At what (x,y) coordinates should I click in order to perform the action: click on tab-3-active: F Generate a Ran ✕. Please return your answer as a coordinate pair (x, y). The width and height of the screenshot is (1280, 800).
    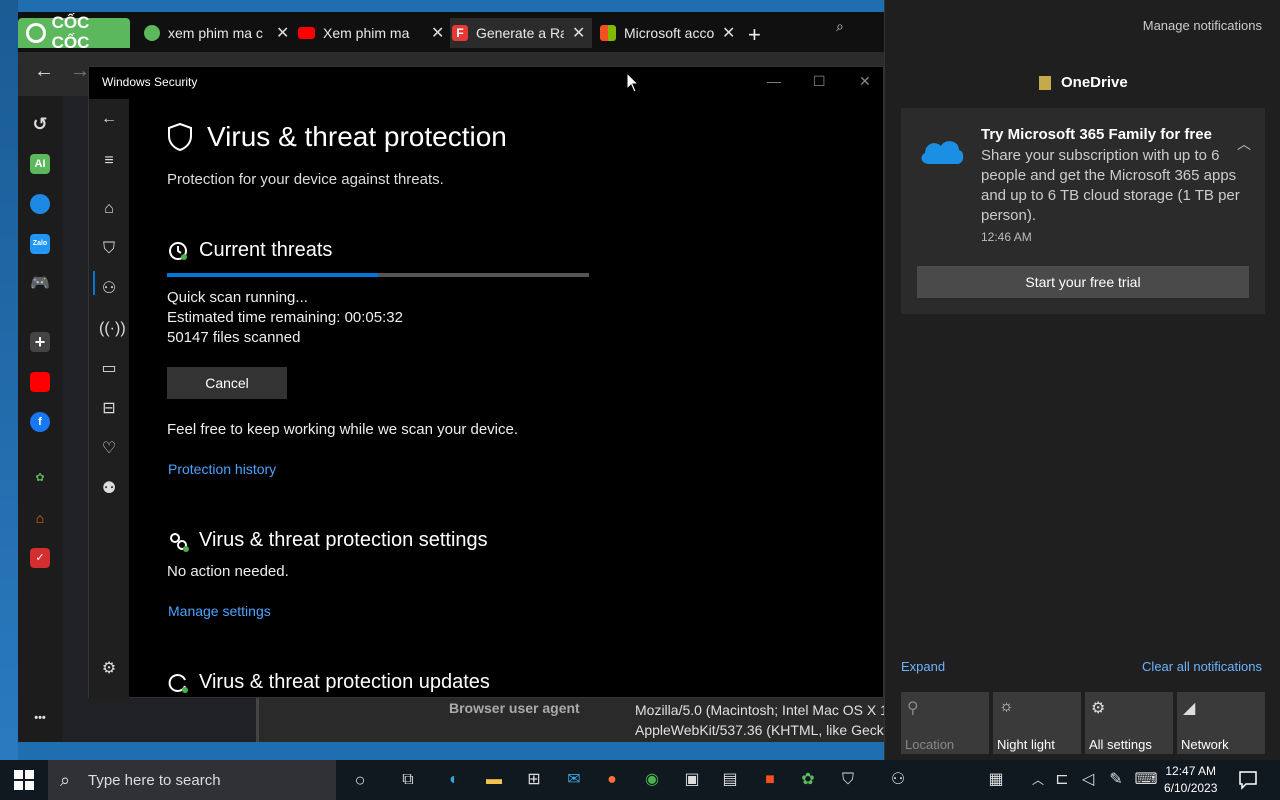
    Looking at the image, I should click on (521, 33).